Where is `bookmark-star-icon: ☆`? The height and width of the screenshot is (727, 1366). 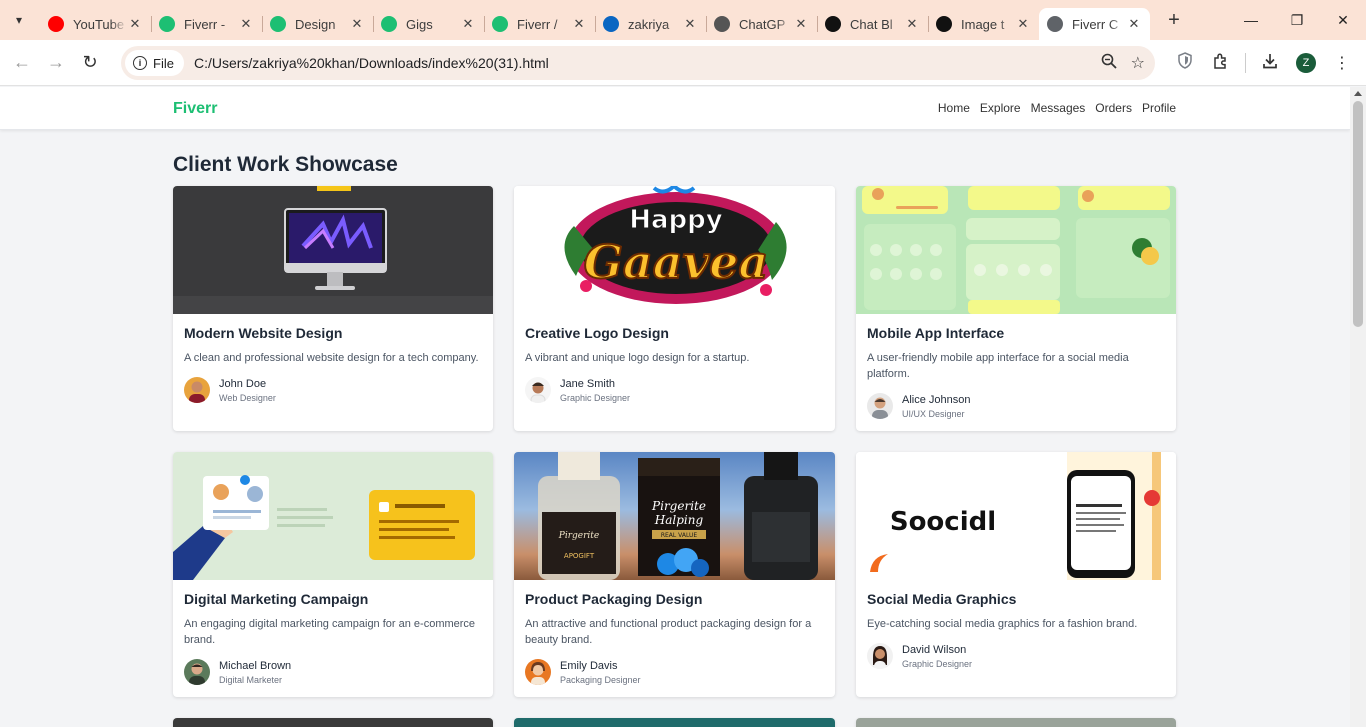 bookmark-star-icon: ☆ is located at coordinates (1138, 63).